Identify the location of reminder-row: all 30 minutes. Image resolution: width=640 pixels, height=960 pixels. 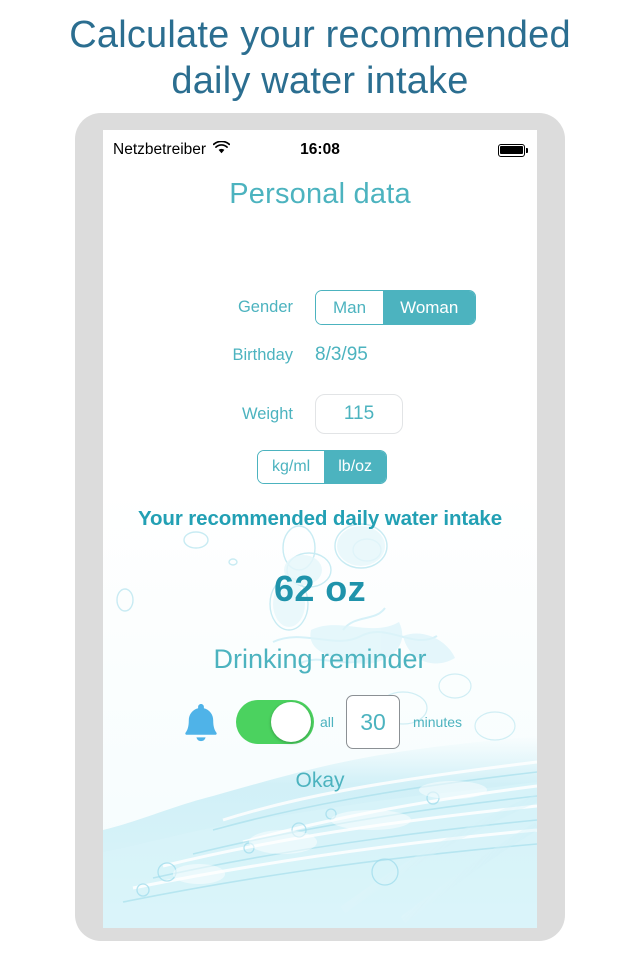
(320, 722).